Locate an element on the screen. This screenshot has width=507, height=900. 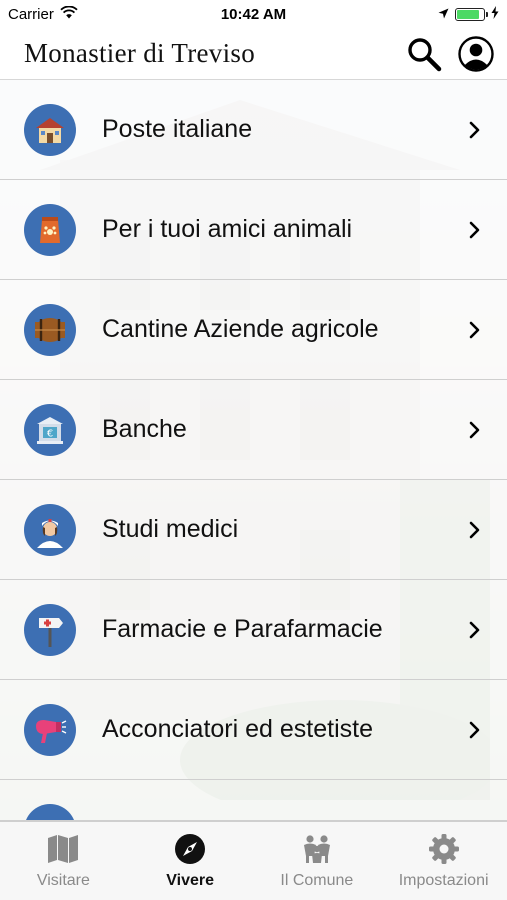
status-left: Carrier is located at coordinates (43, 14).